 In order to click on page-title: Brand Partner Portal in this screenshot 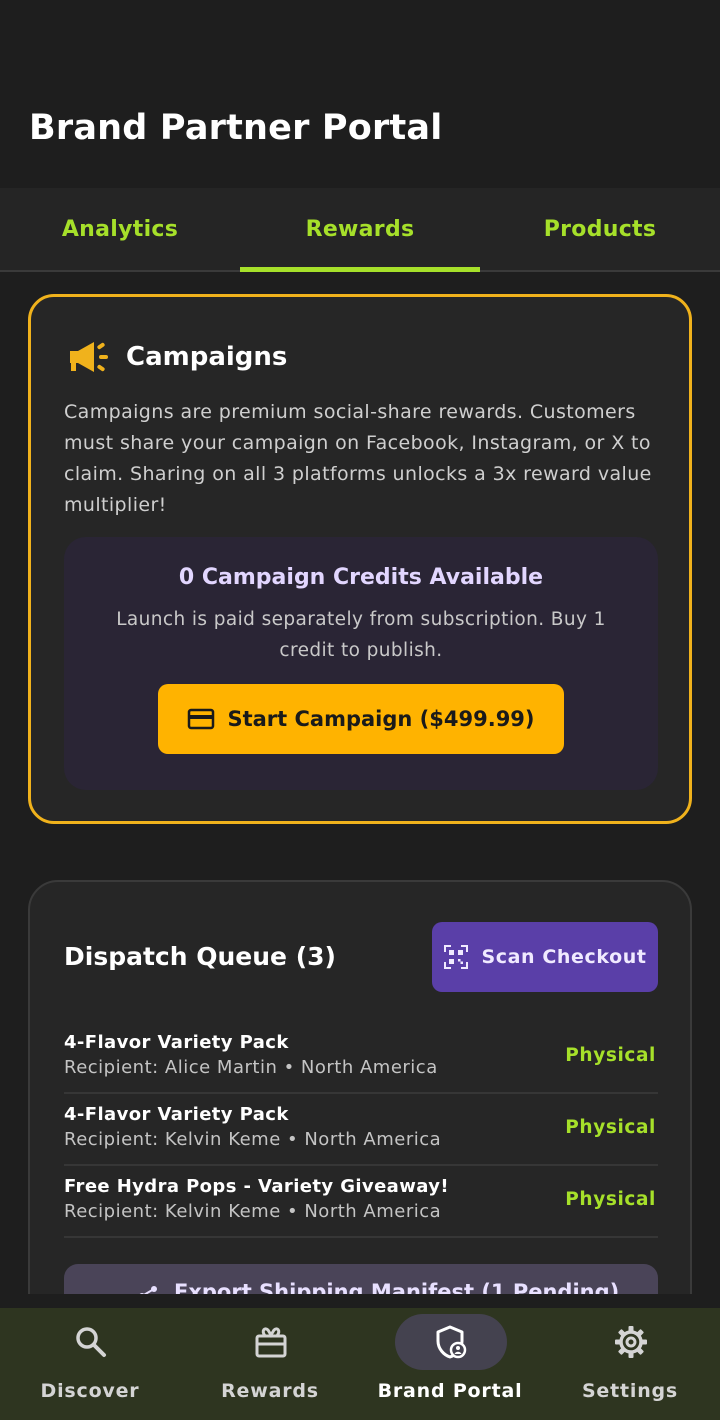, I will do `click(236, 128)`.